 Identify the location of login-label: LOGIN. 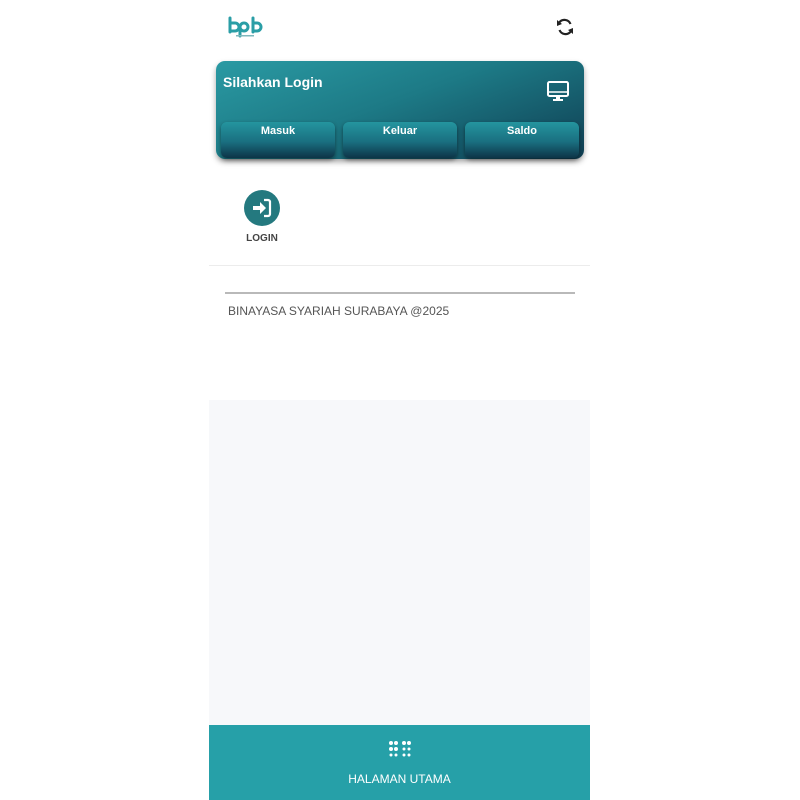
(262, 238).